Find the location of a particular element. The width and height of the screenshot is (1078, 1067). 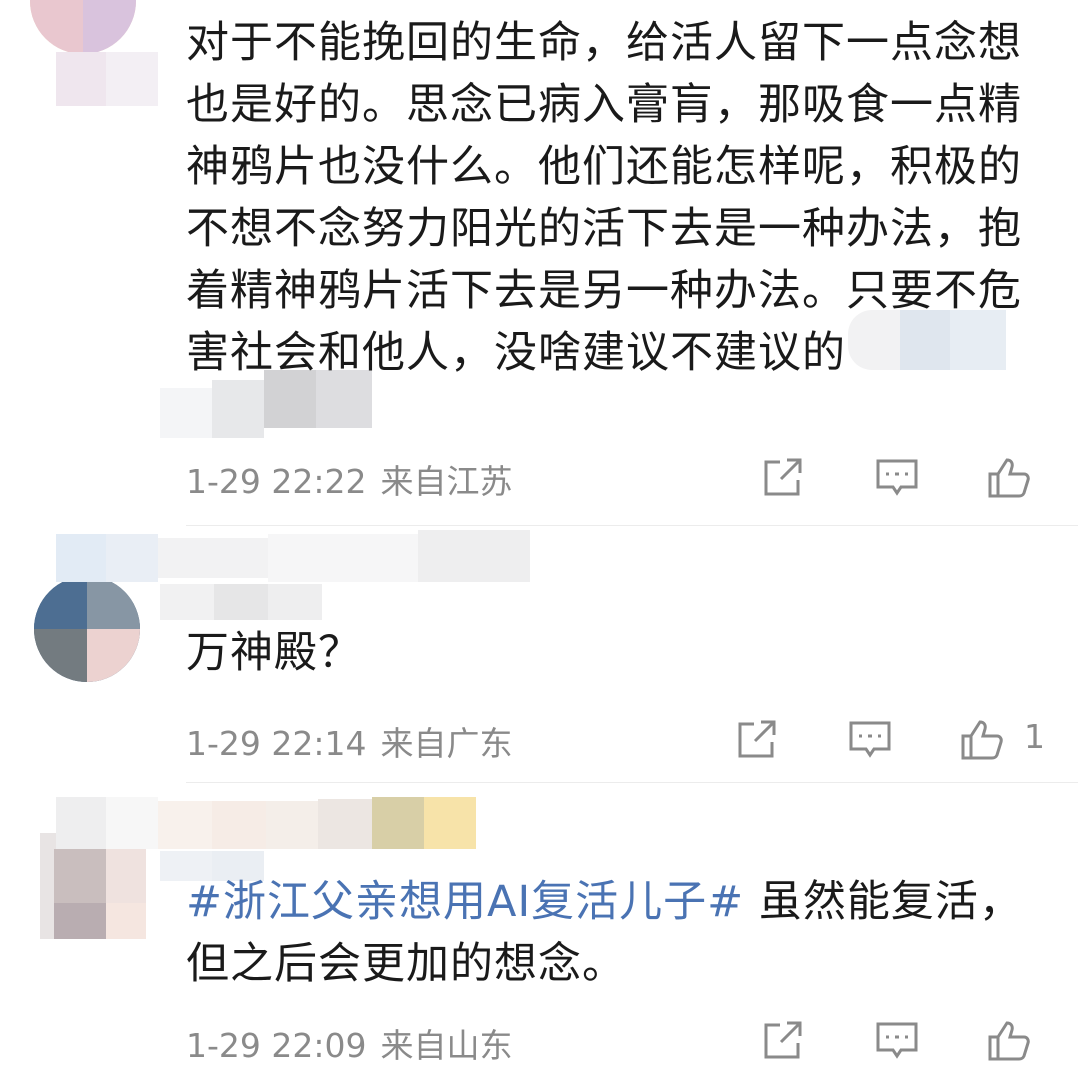

comment-time: 1-29 22:22 is located at coordinates (276, 481).